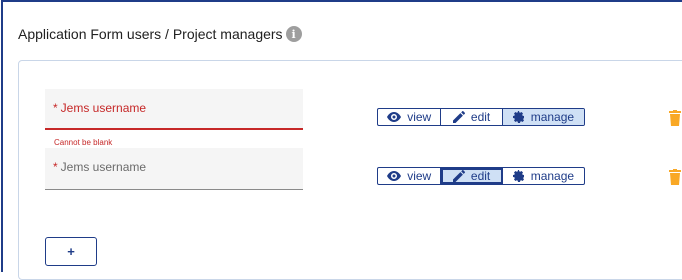 This screenshot has width=682, height=280. What do you see at coordinates (83, 142) in the screenshot?
I see `username-error-1: Cannot be blank` at bounding box center [83, 142].